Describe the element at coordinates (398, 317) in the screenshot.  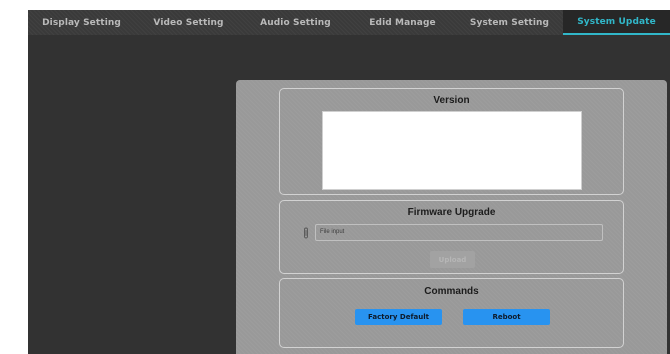
I see `factory-default-button: Factory Default` at that location.